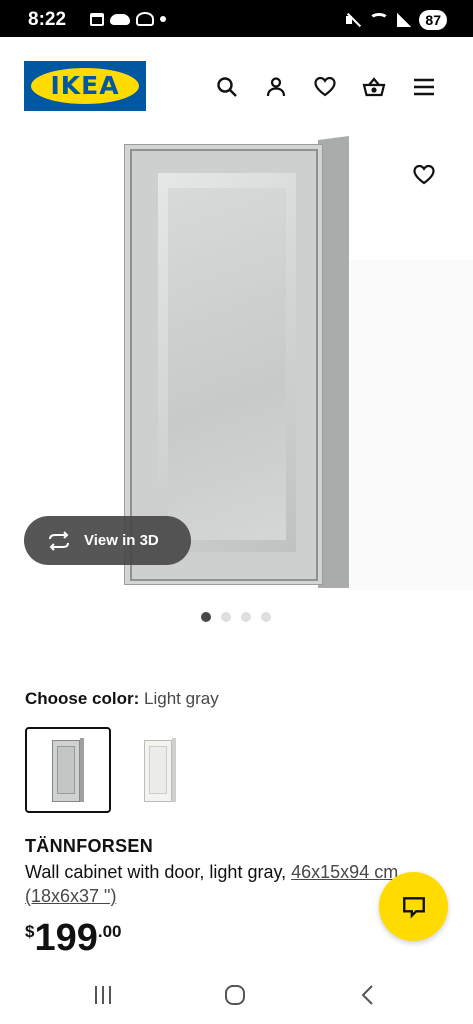 This screenshot has height=1024, width=473. What do you see at coordinates (163, 19) in the screenshot?
I see `more-notifications-dot-icon` at bounding box center [163, 19].